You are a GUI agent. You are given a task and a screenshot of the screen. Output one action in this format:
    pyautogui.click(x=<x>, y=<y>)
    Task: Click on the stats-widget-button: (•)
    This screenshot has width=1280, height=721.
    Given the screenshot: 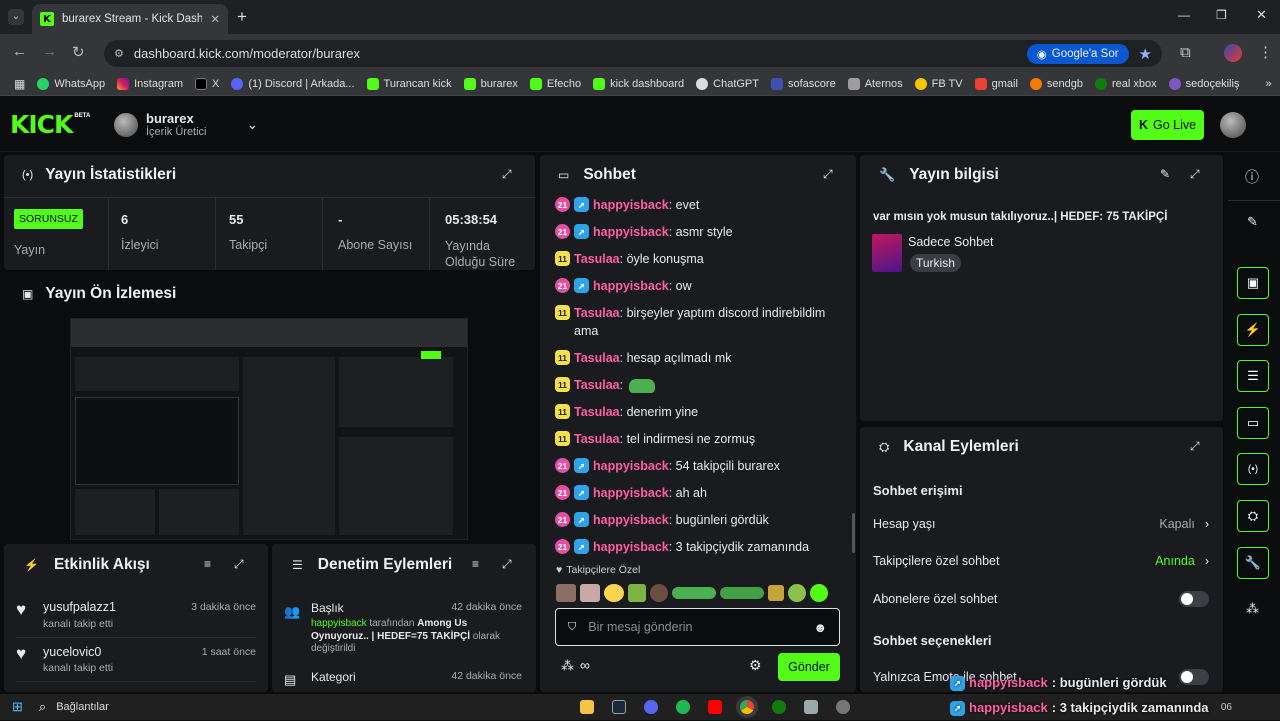 What is the action you would take?
    pyautogui.click(x=1253, y=469)
    